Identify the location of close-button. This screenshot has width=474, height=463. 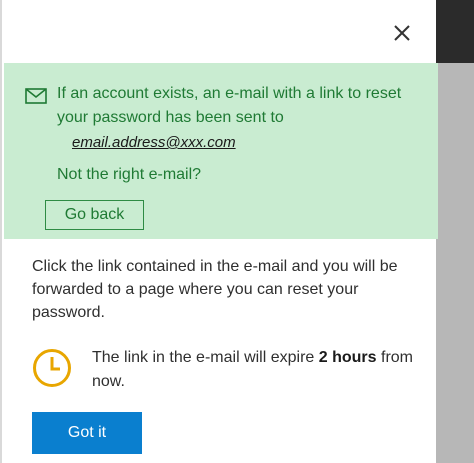
(402, 33).